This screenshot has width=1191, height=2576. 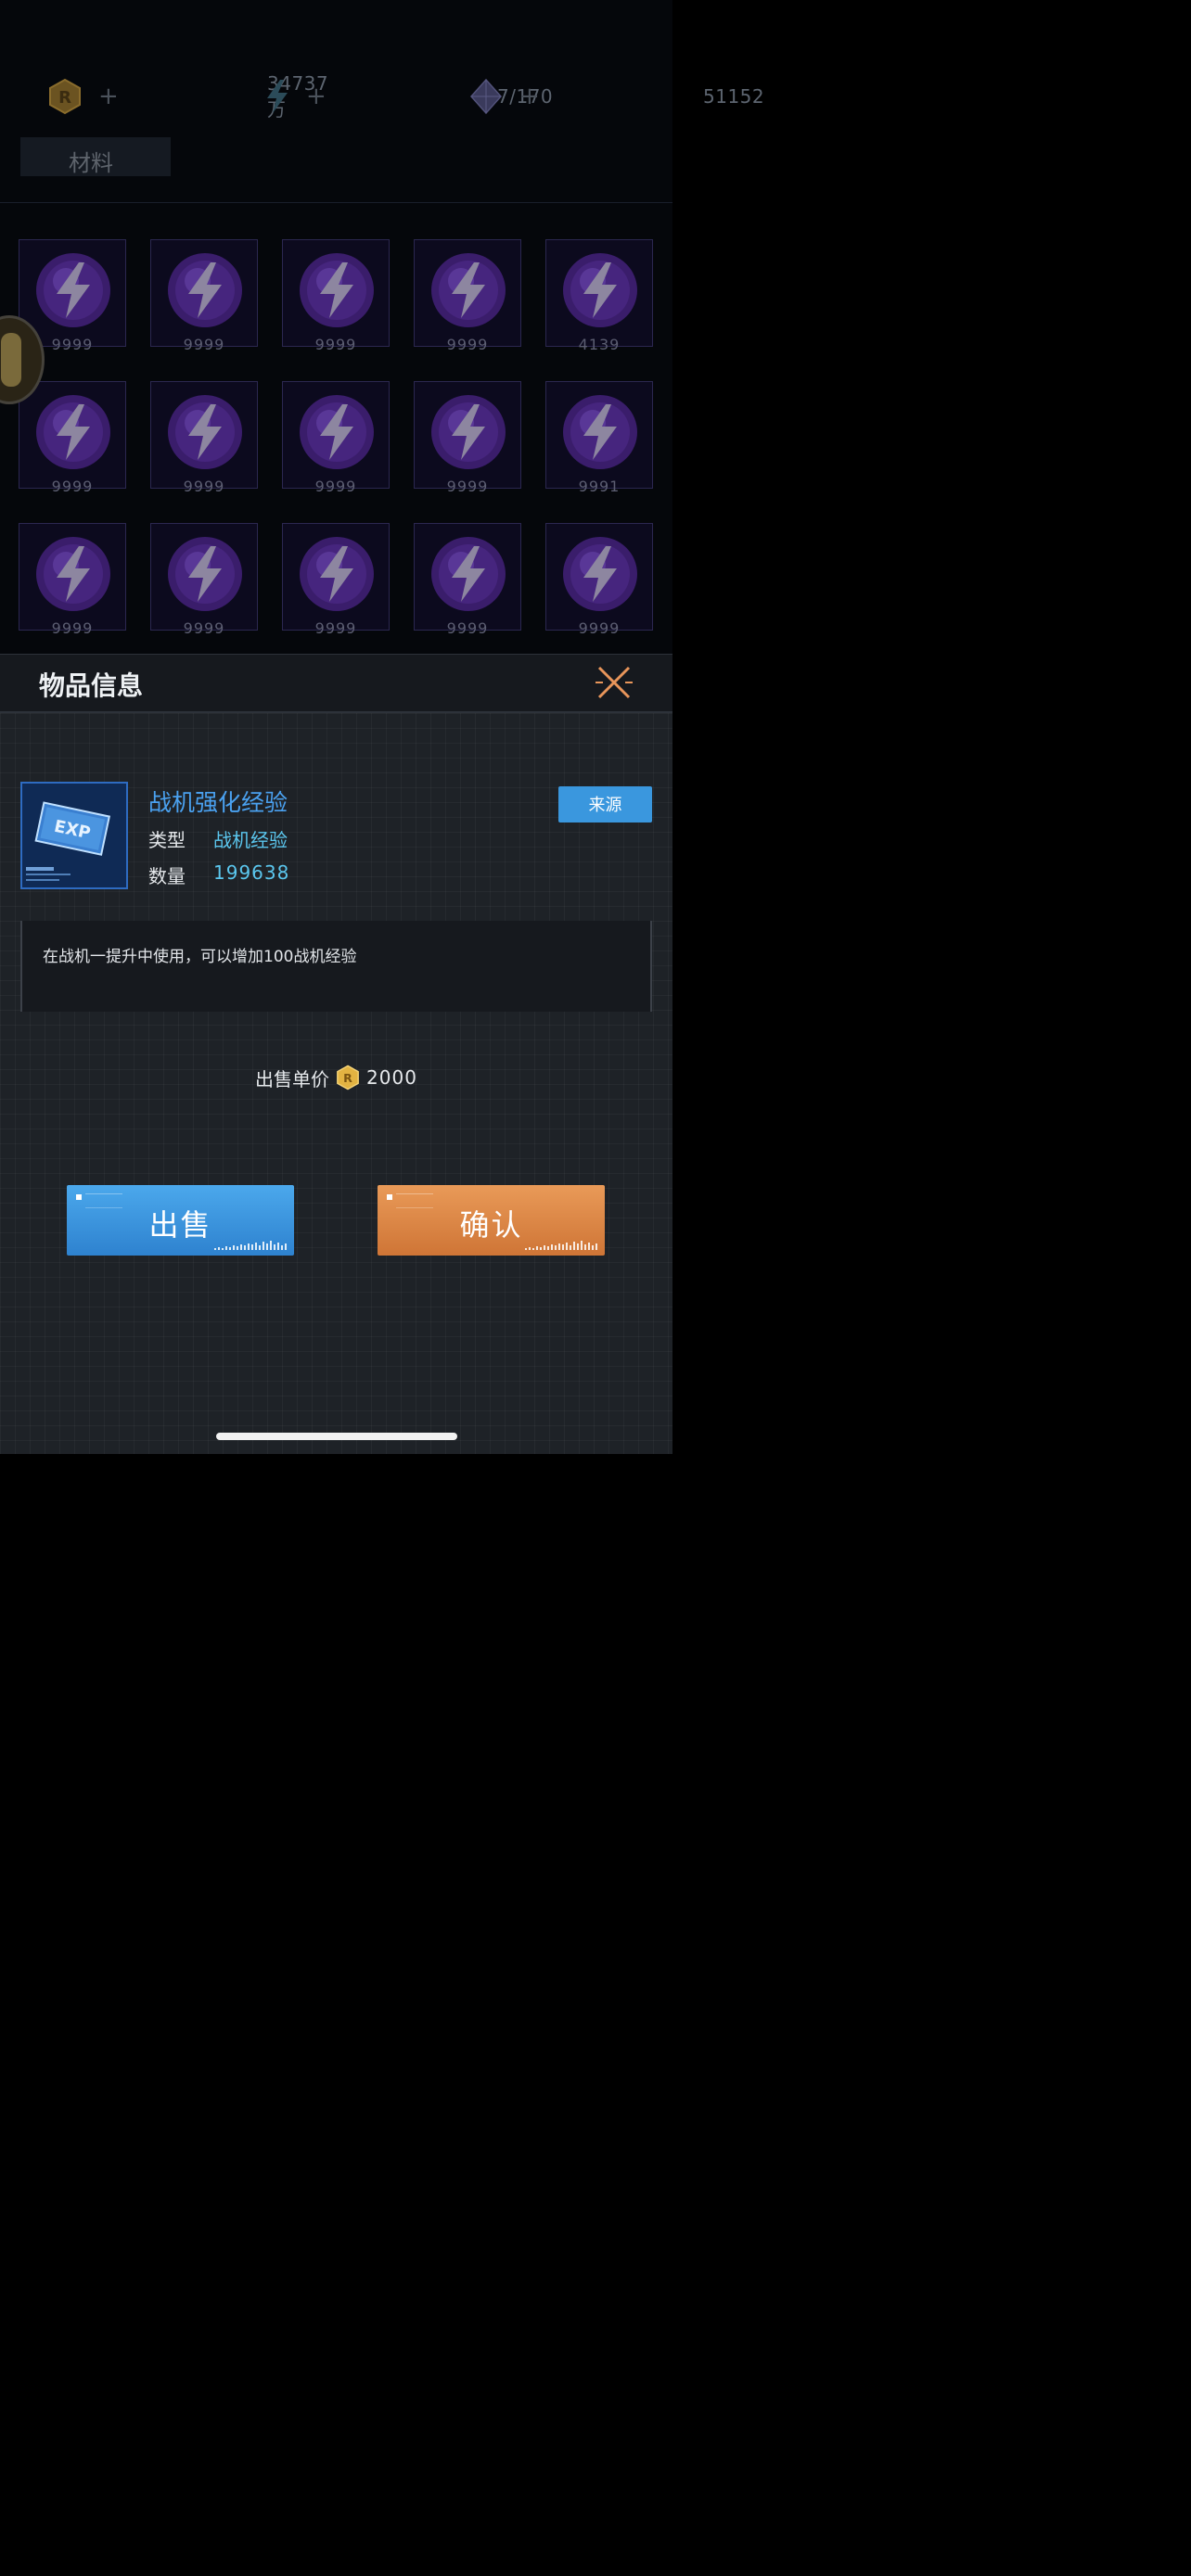 I want to click on confirm-button: 确认, so click(x=491, y=1220).